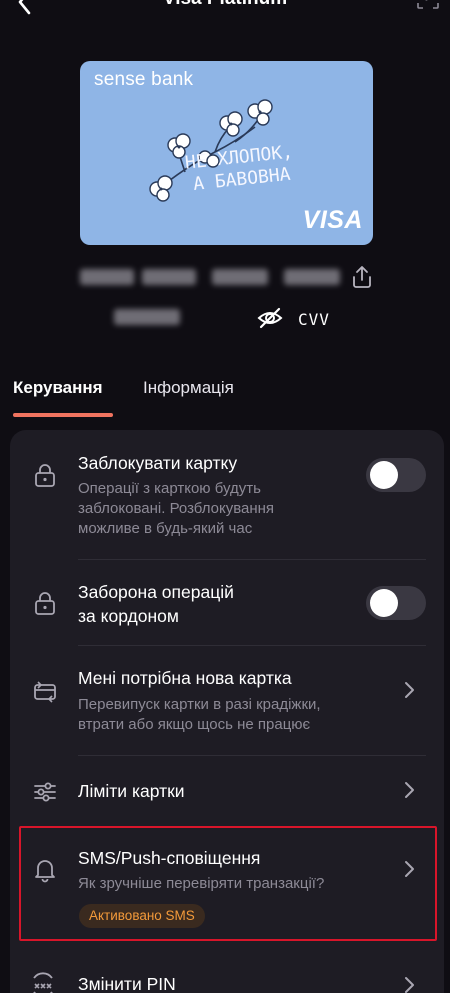 Image resolution: width=450 pixels, height=993 pixels. Describe the element at coordinates (45, 792) in the screenshot. I see `sliders-icon` at that location.